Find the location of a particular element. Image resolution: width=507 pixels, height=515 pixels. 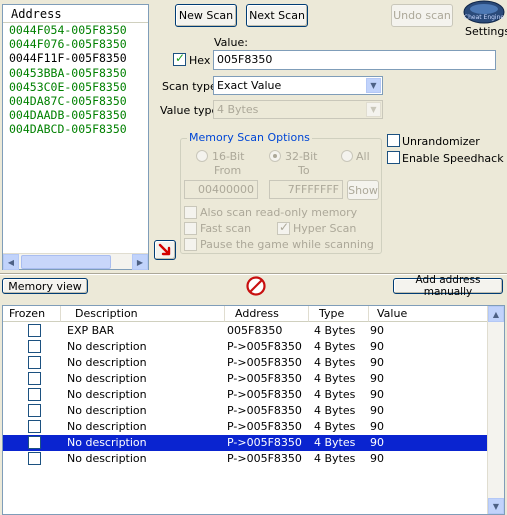

scroll-left-icon: ◀ is located at coordinates (11, 262).